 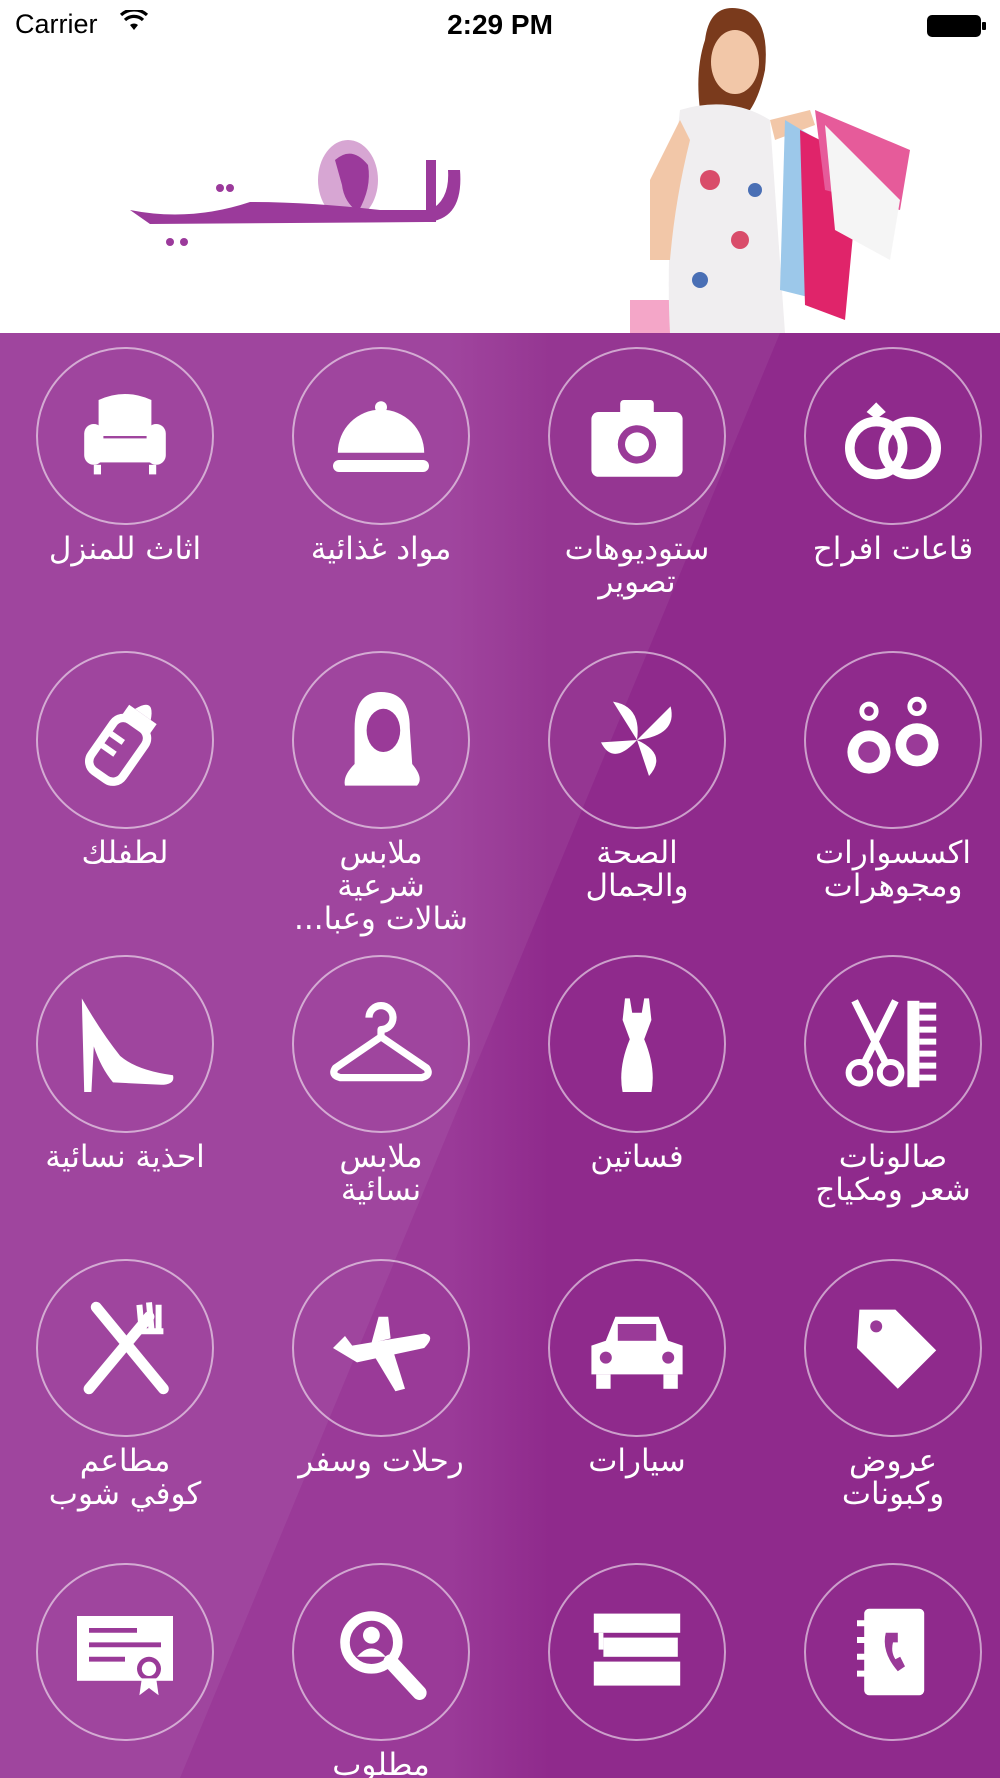 What do you see at coordinates (381, 1652) in the screenshot?
I see `person-search-icon` at bounding box center [381, 1652].